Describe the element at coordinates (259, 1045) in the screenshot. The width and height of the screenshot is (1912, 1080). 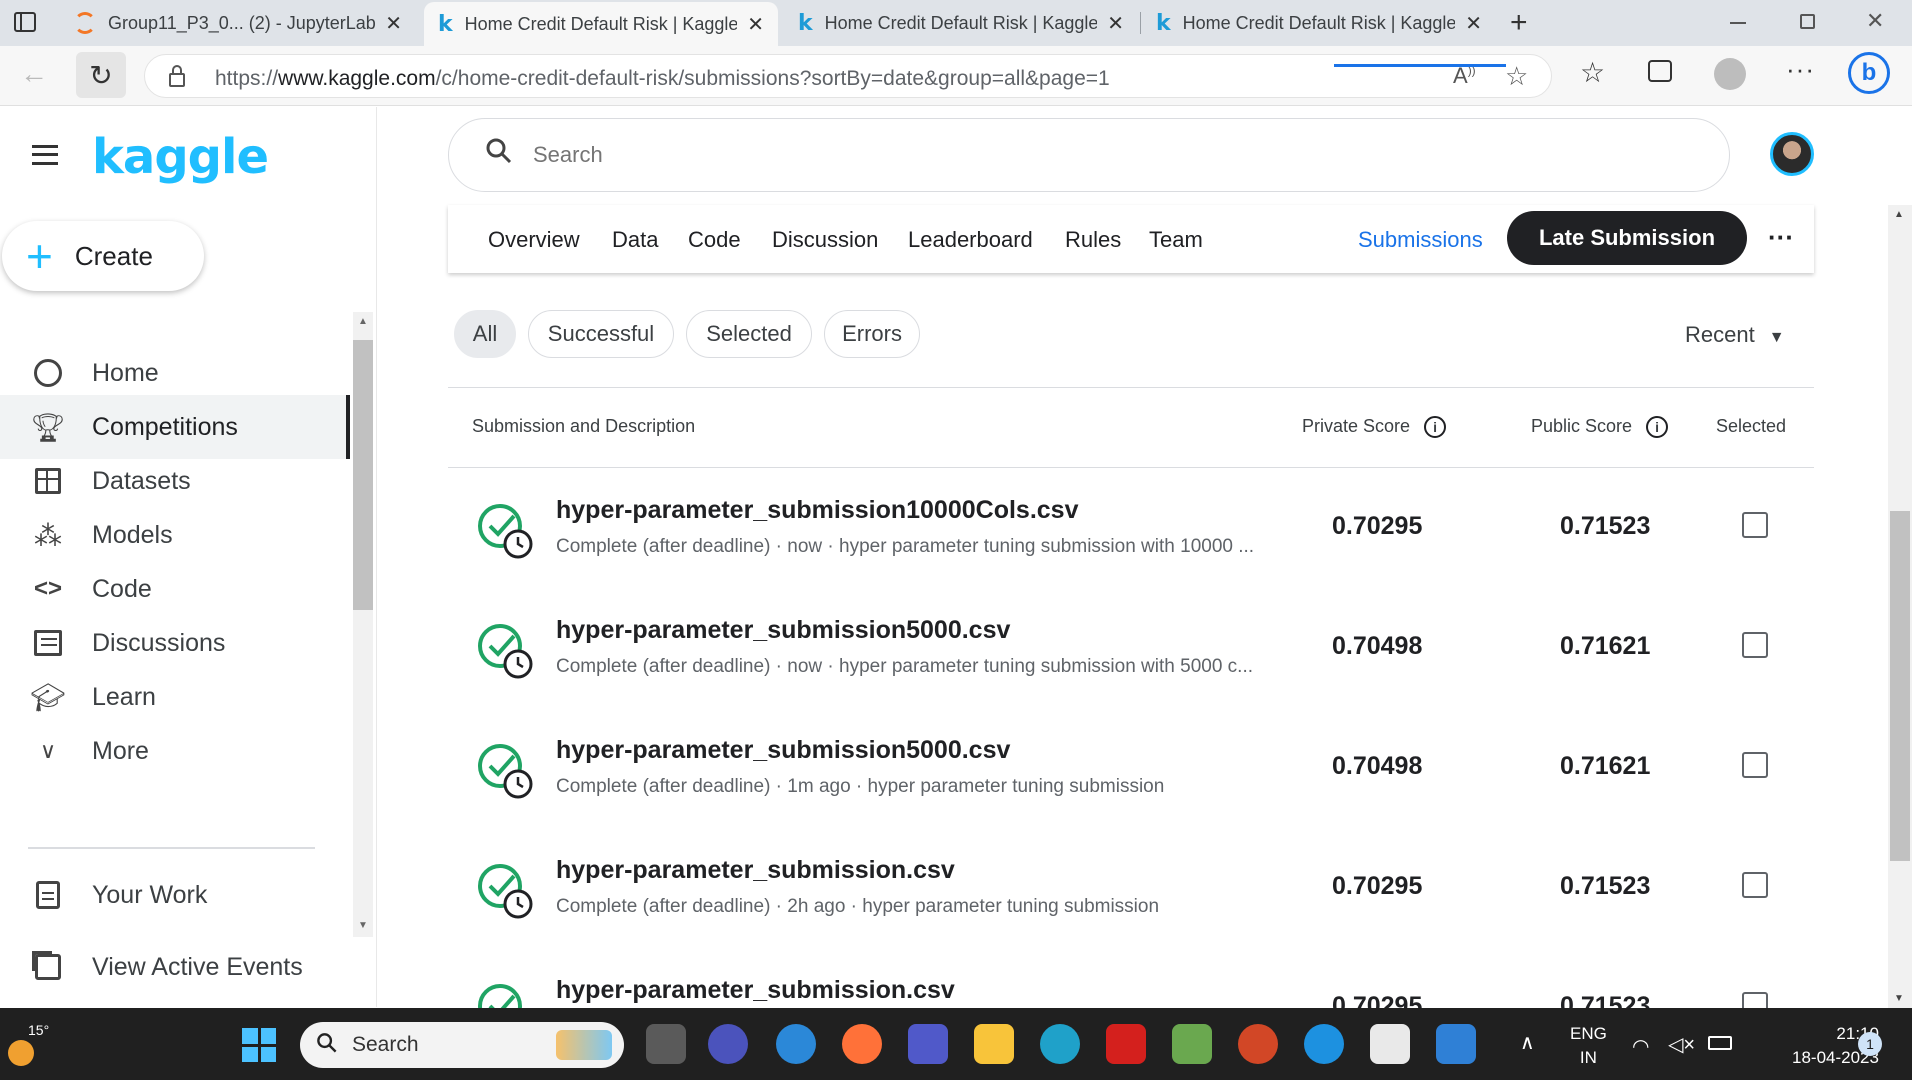
I see `start-icon` at that location.